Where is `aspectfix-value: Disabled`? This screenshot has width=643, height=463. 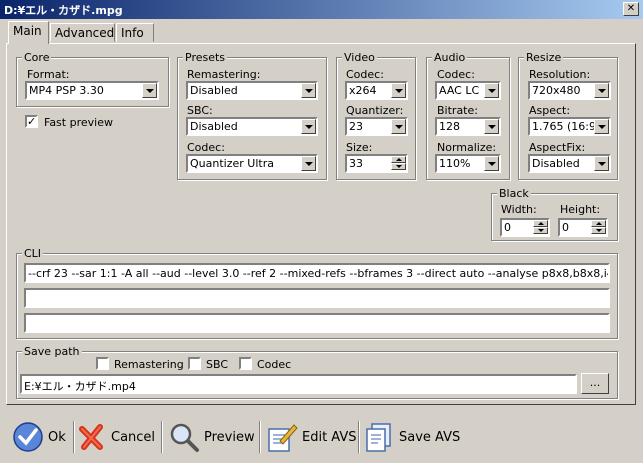
aspectfix-value: Disabled is located at coordinates (556, 163).